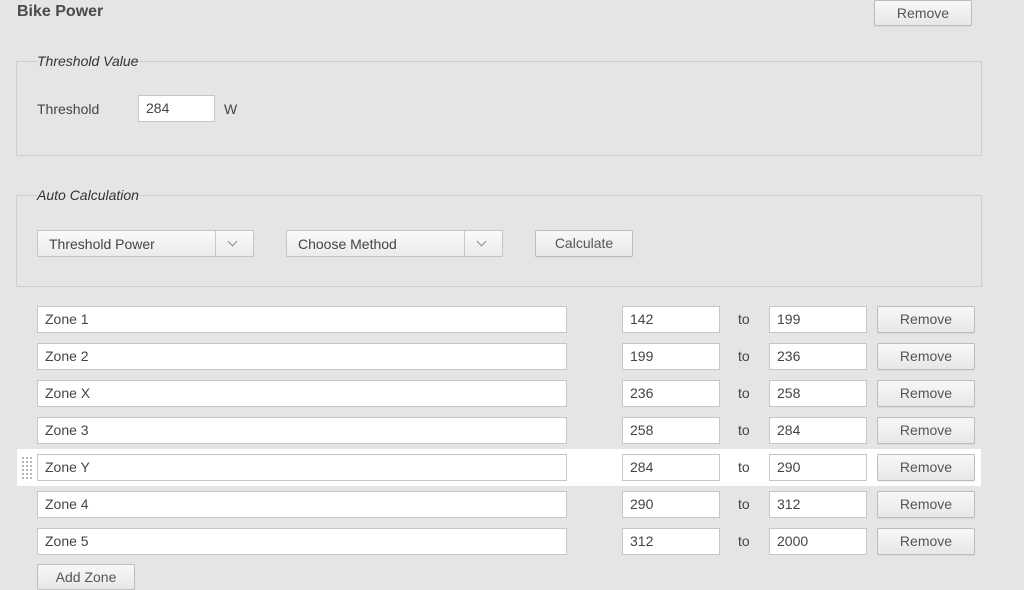 This screenshot has width=1024, height=590. I want to click on zone-from-input: 258, so click(671, 430).